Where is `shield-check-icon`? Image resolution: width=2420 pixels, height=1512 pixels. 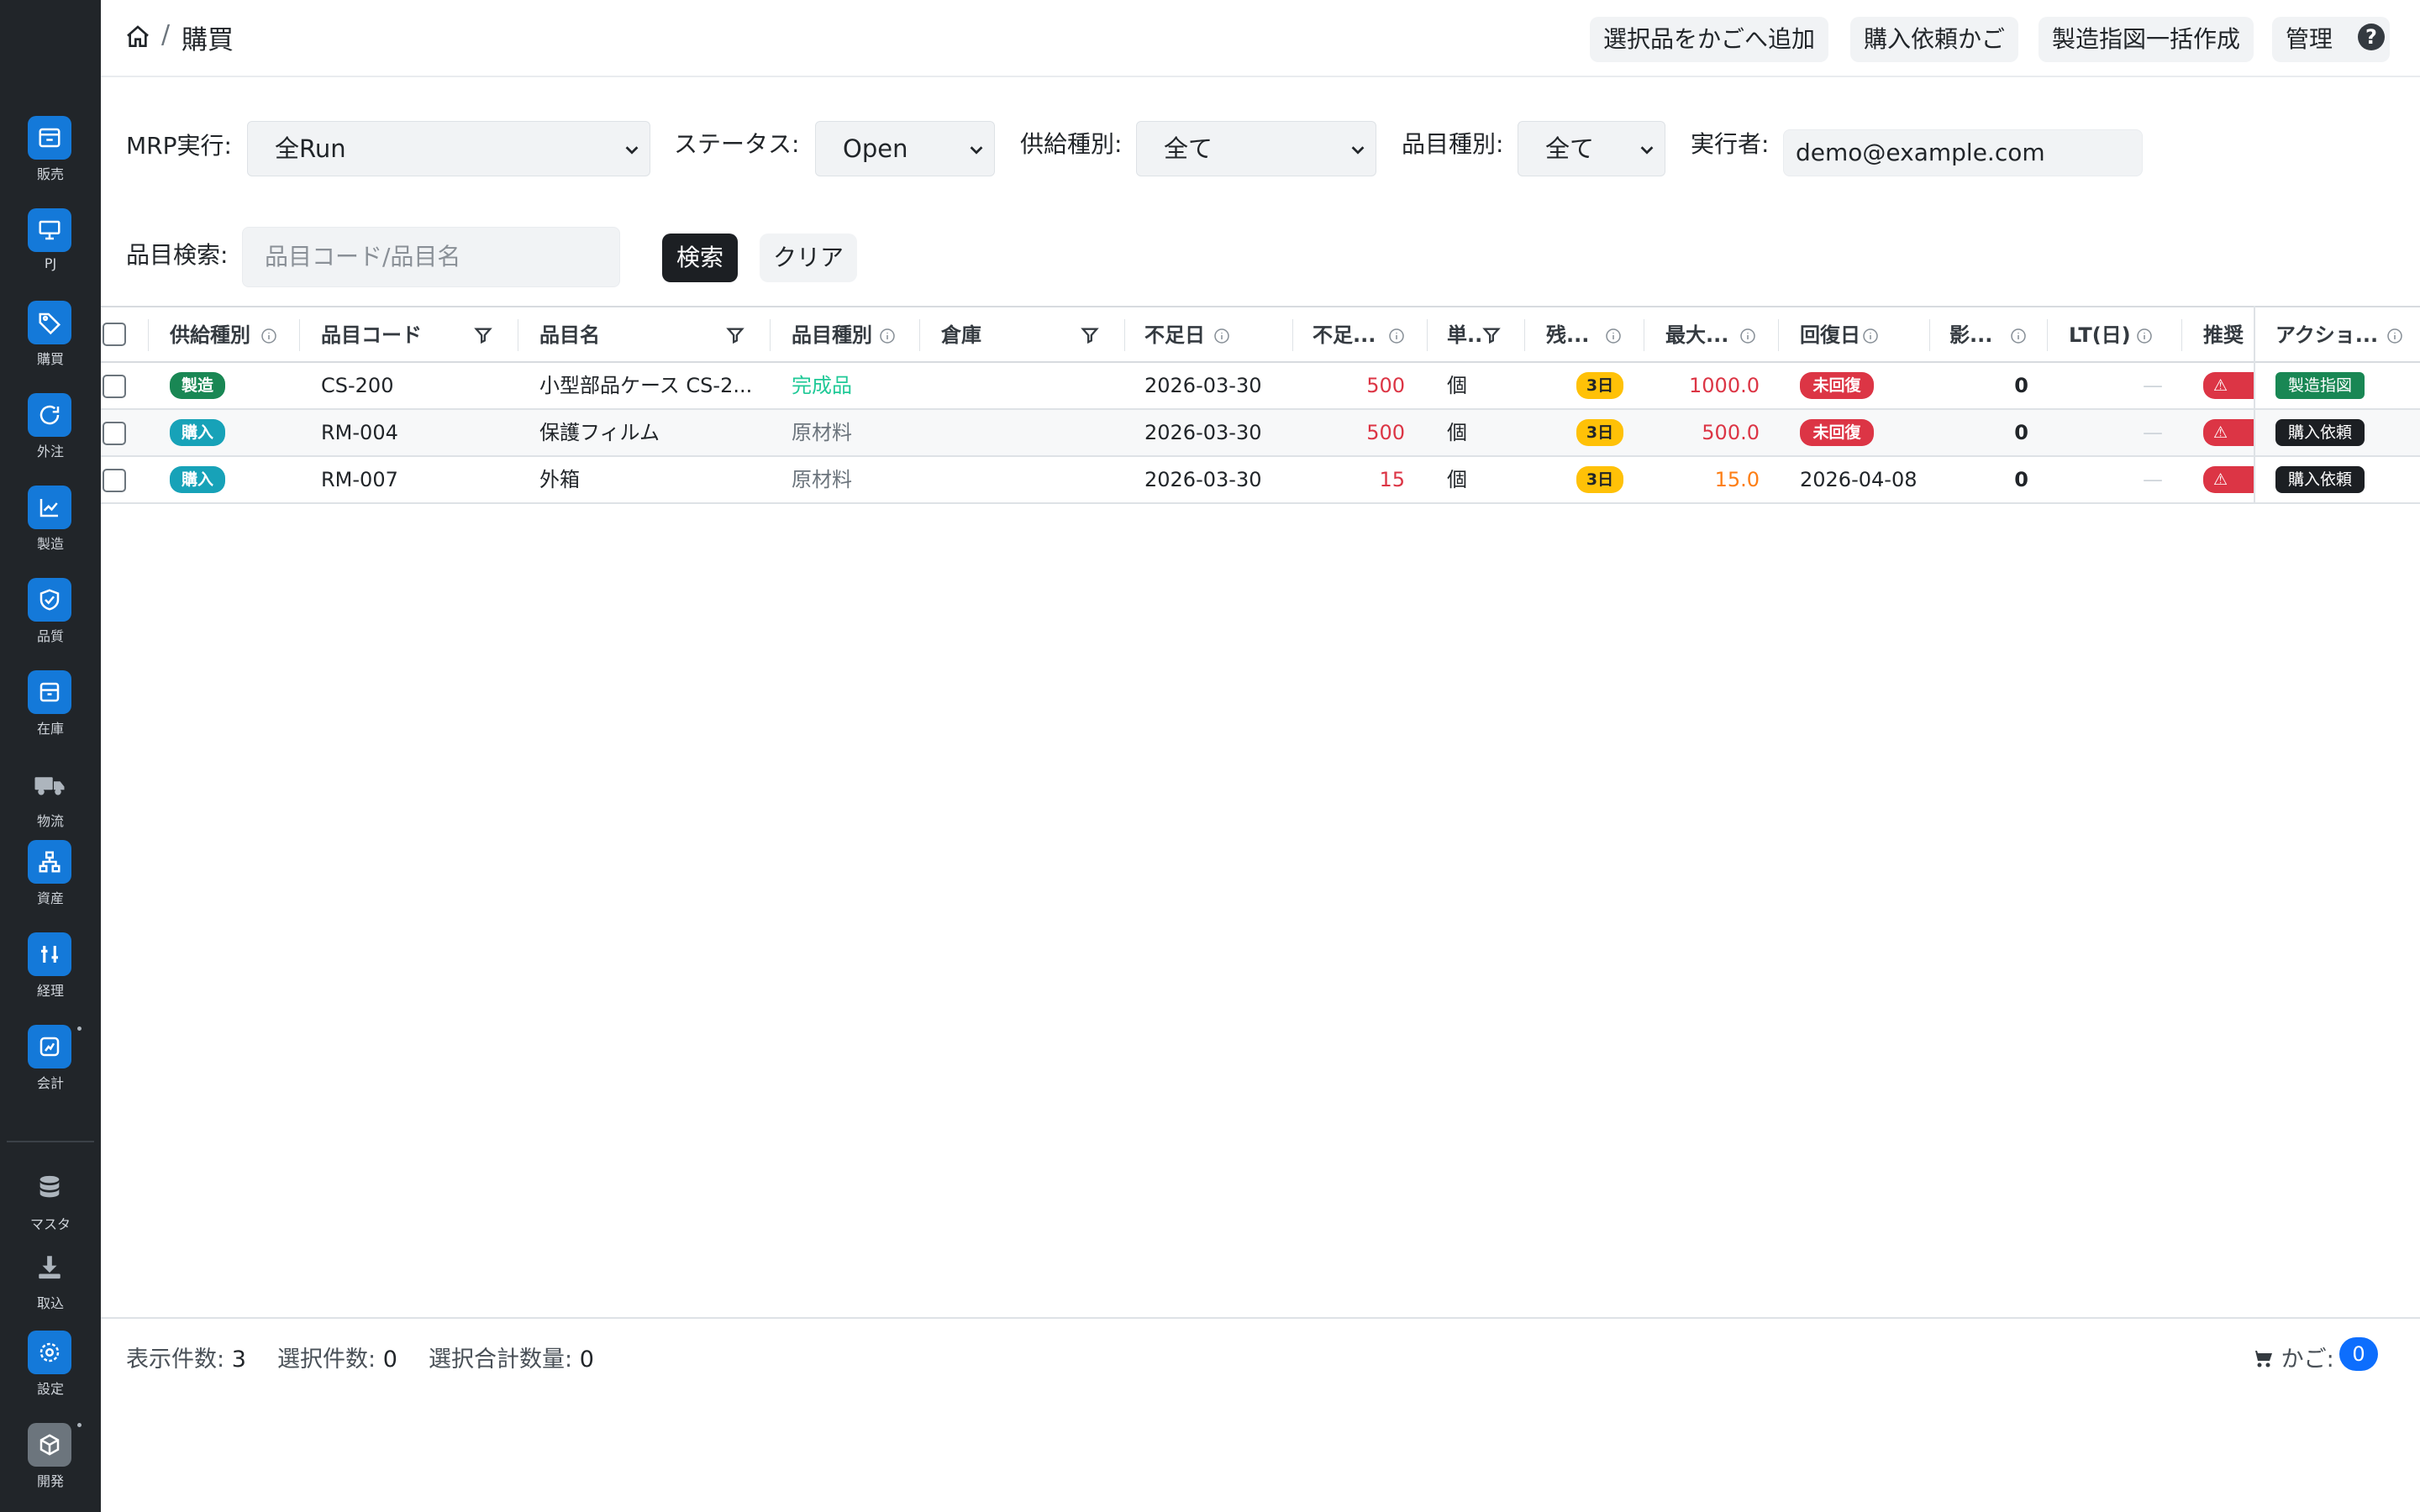
shield-check-icon is located at coordinates (50, 600).